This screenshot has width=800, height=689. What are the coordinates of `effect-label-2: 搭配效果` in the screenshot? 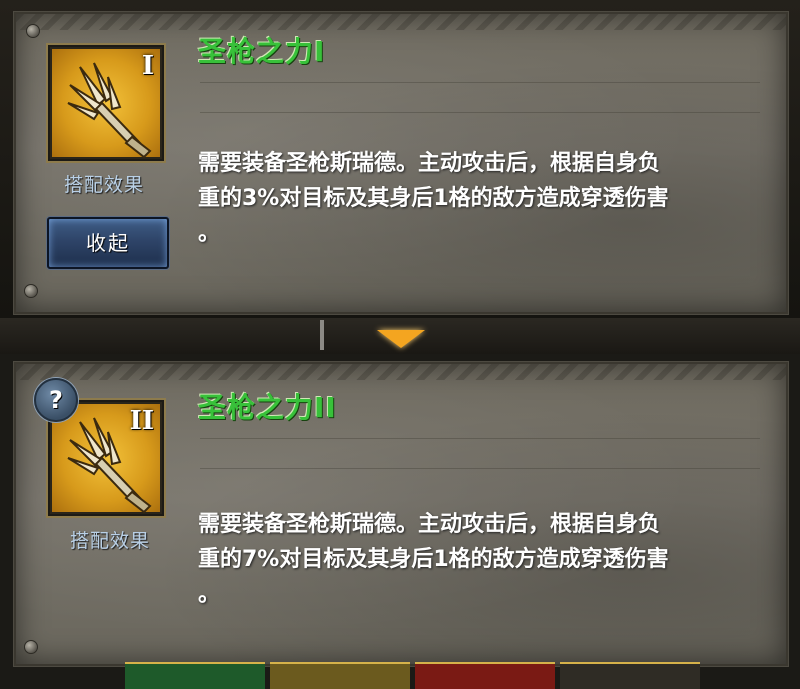 It's located at (109, 541).